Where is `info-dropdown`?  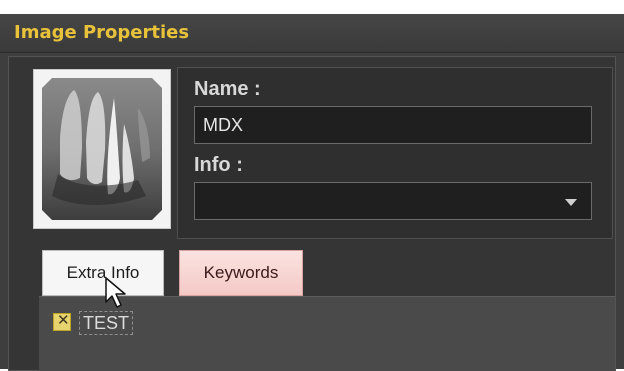
info-dropdown is located at coordinates (393, 201).